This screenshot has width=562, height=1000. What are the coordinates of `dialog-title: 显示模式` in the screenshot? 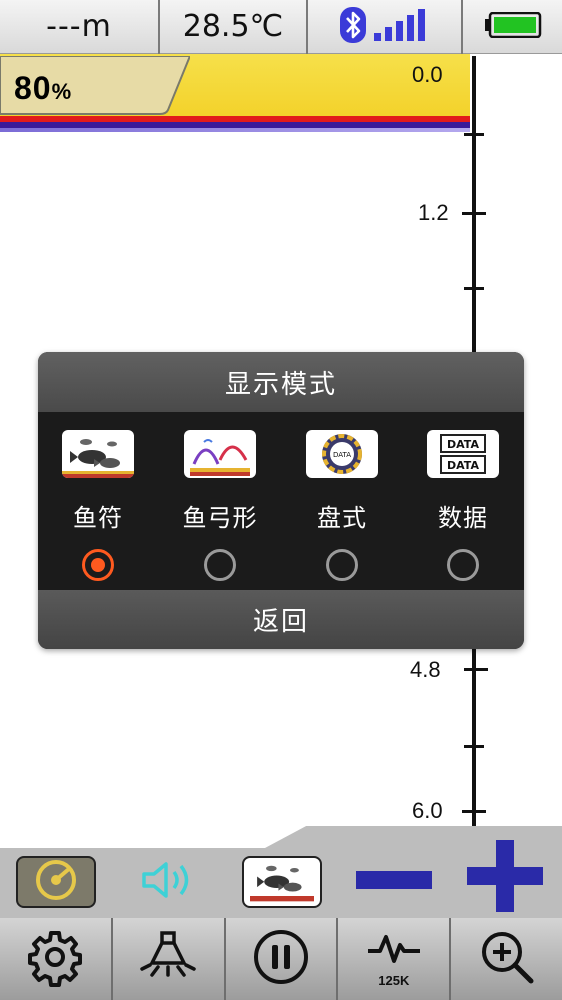 It's located at (281, 382).